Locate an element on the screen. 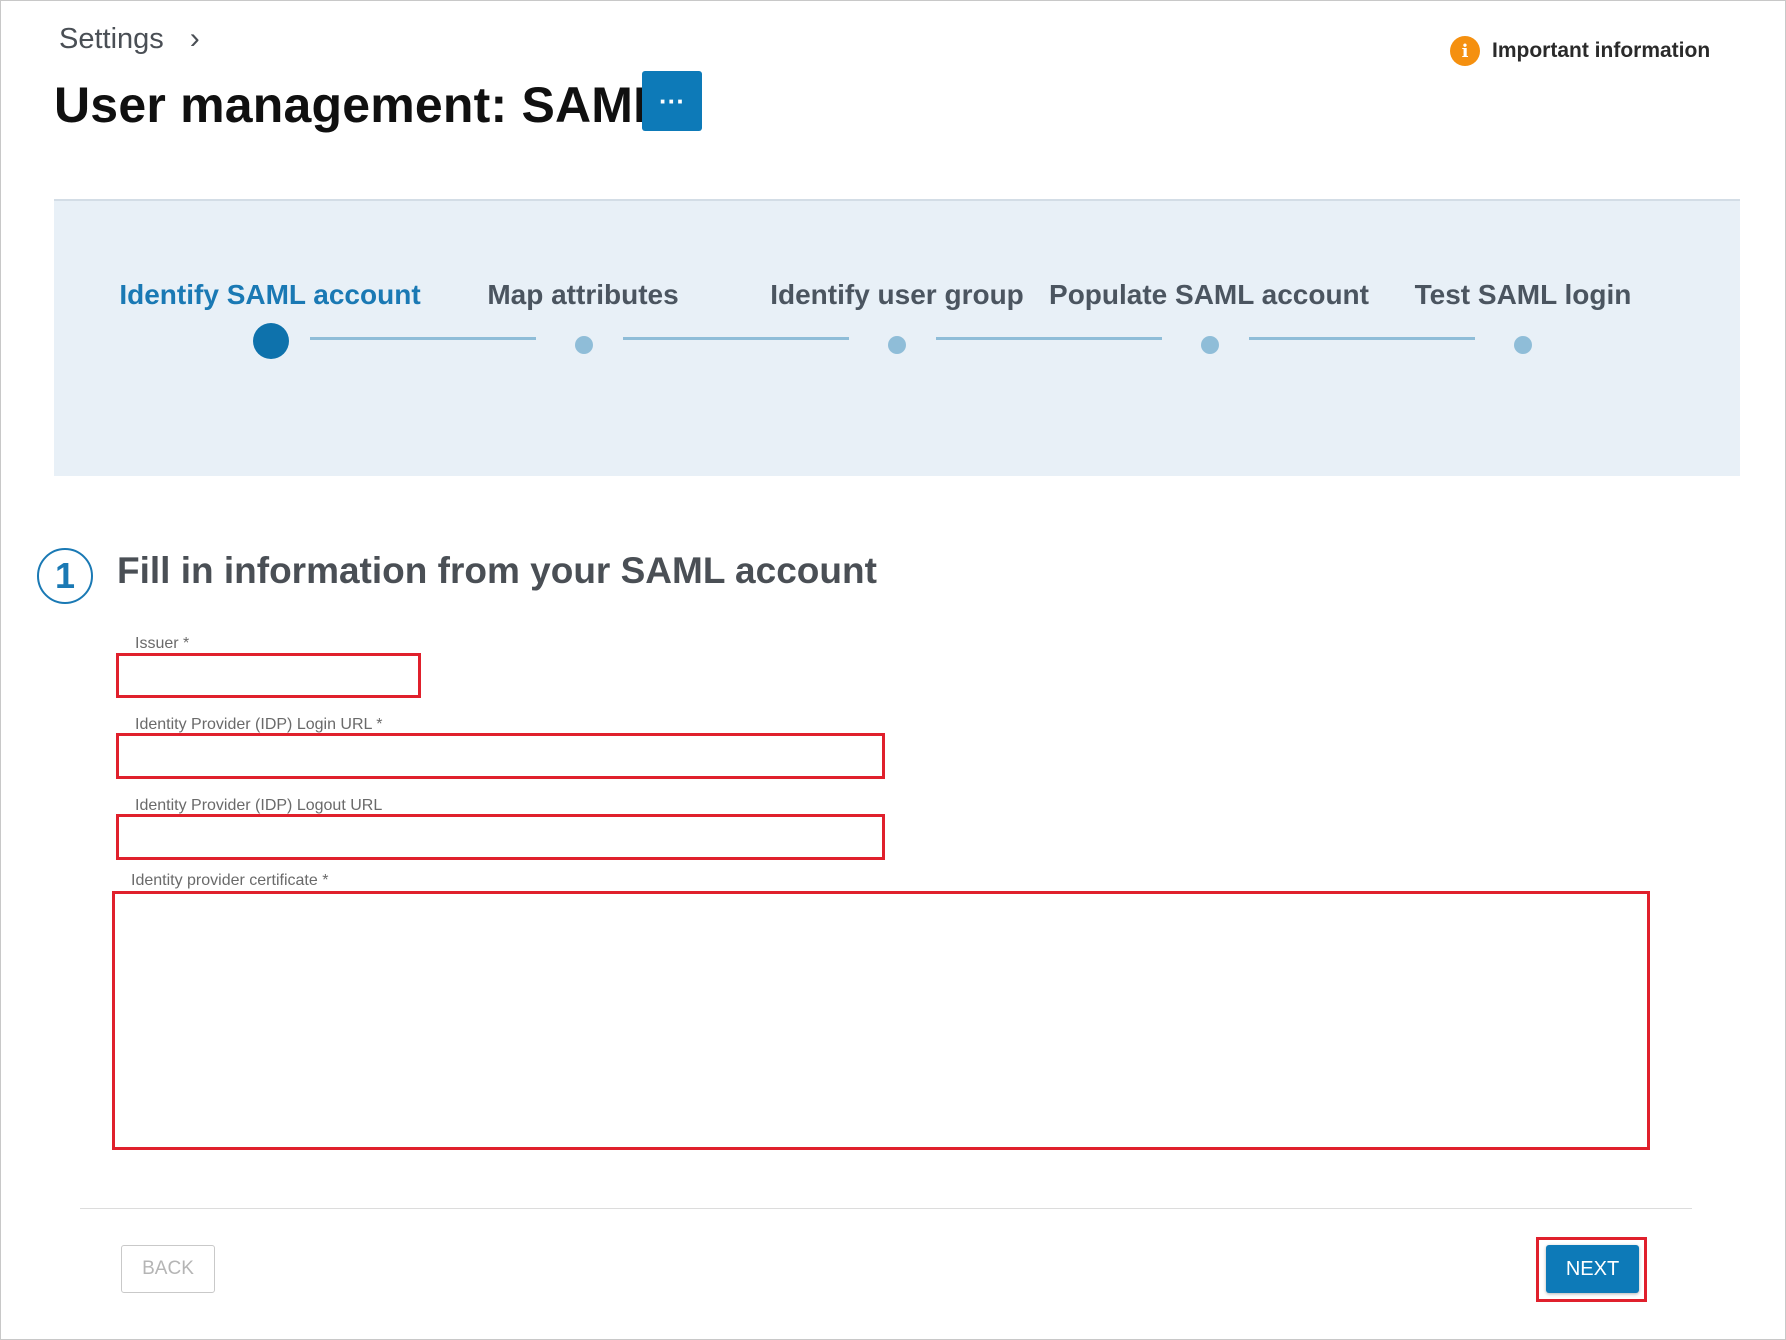 The height and width of the screenshot is (1340, 1786). back-button: BACK is located at coordinates (168, 1269).